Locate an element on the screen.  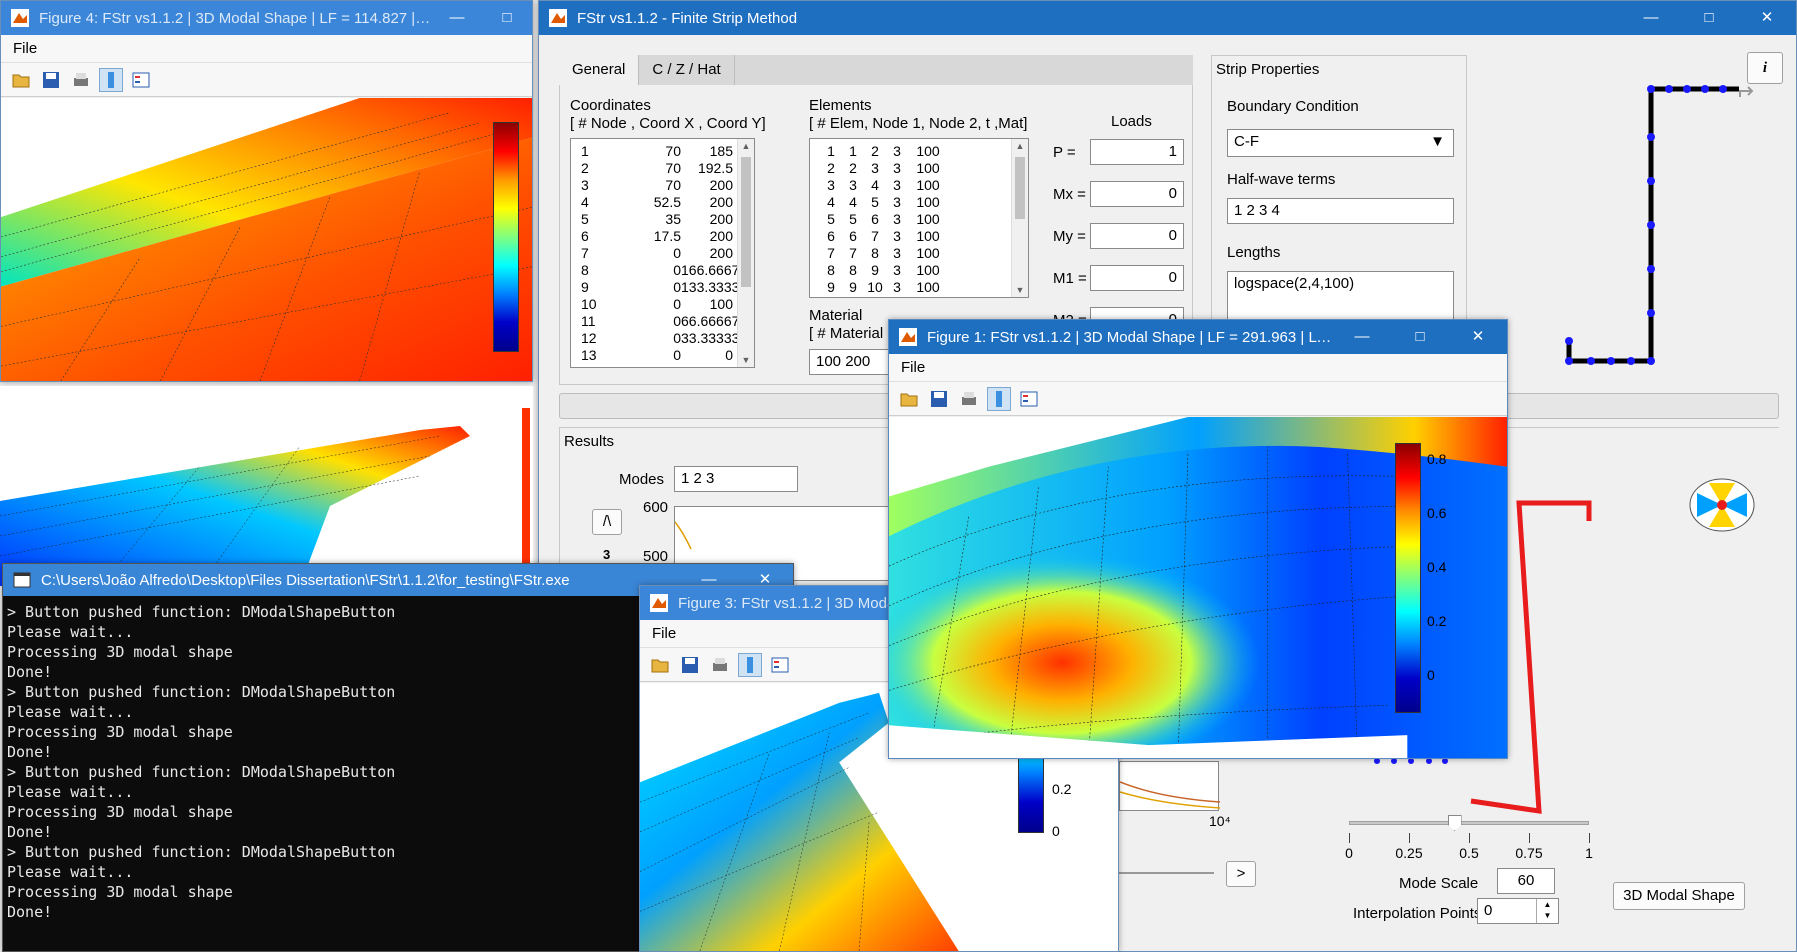
y-tick-600: 600 is located at coordinates (656, 507).